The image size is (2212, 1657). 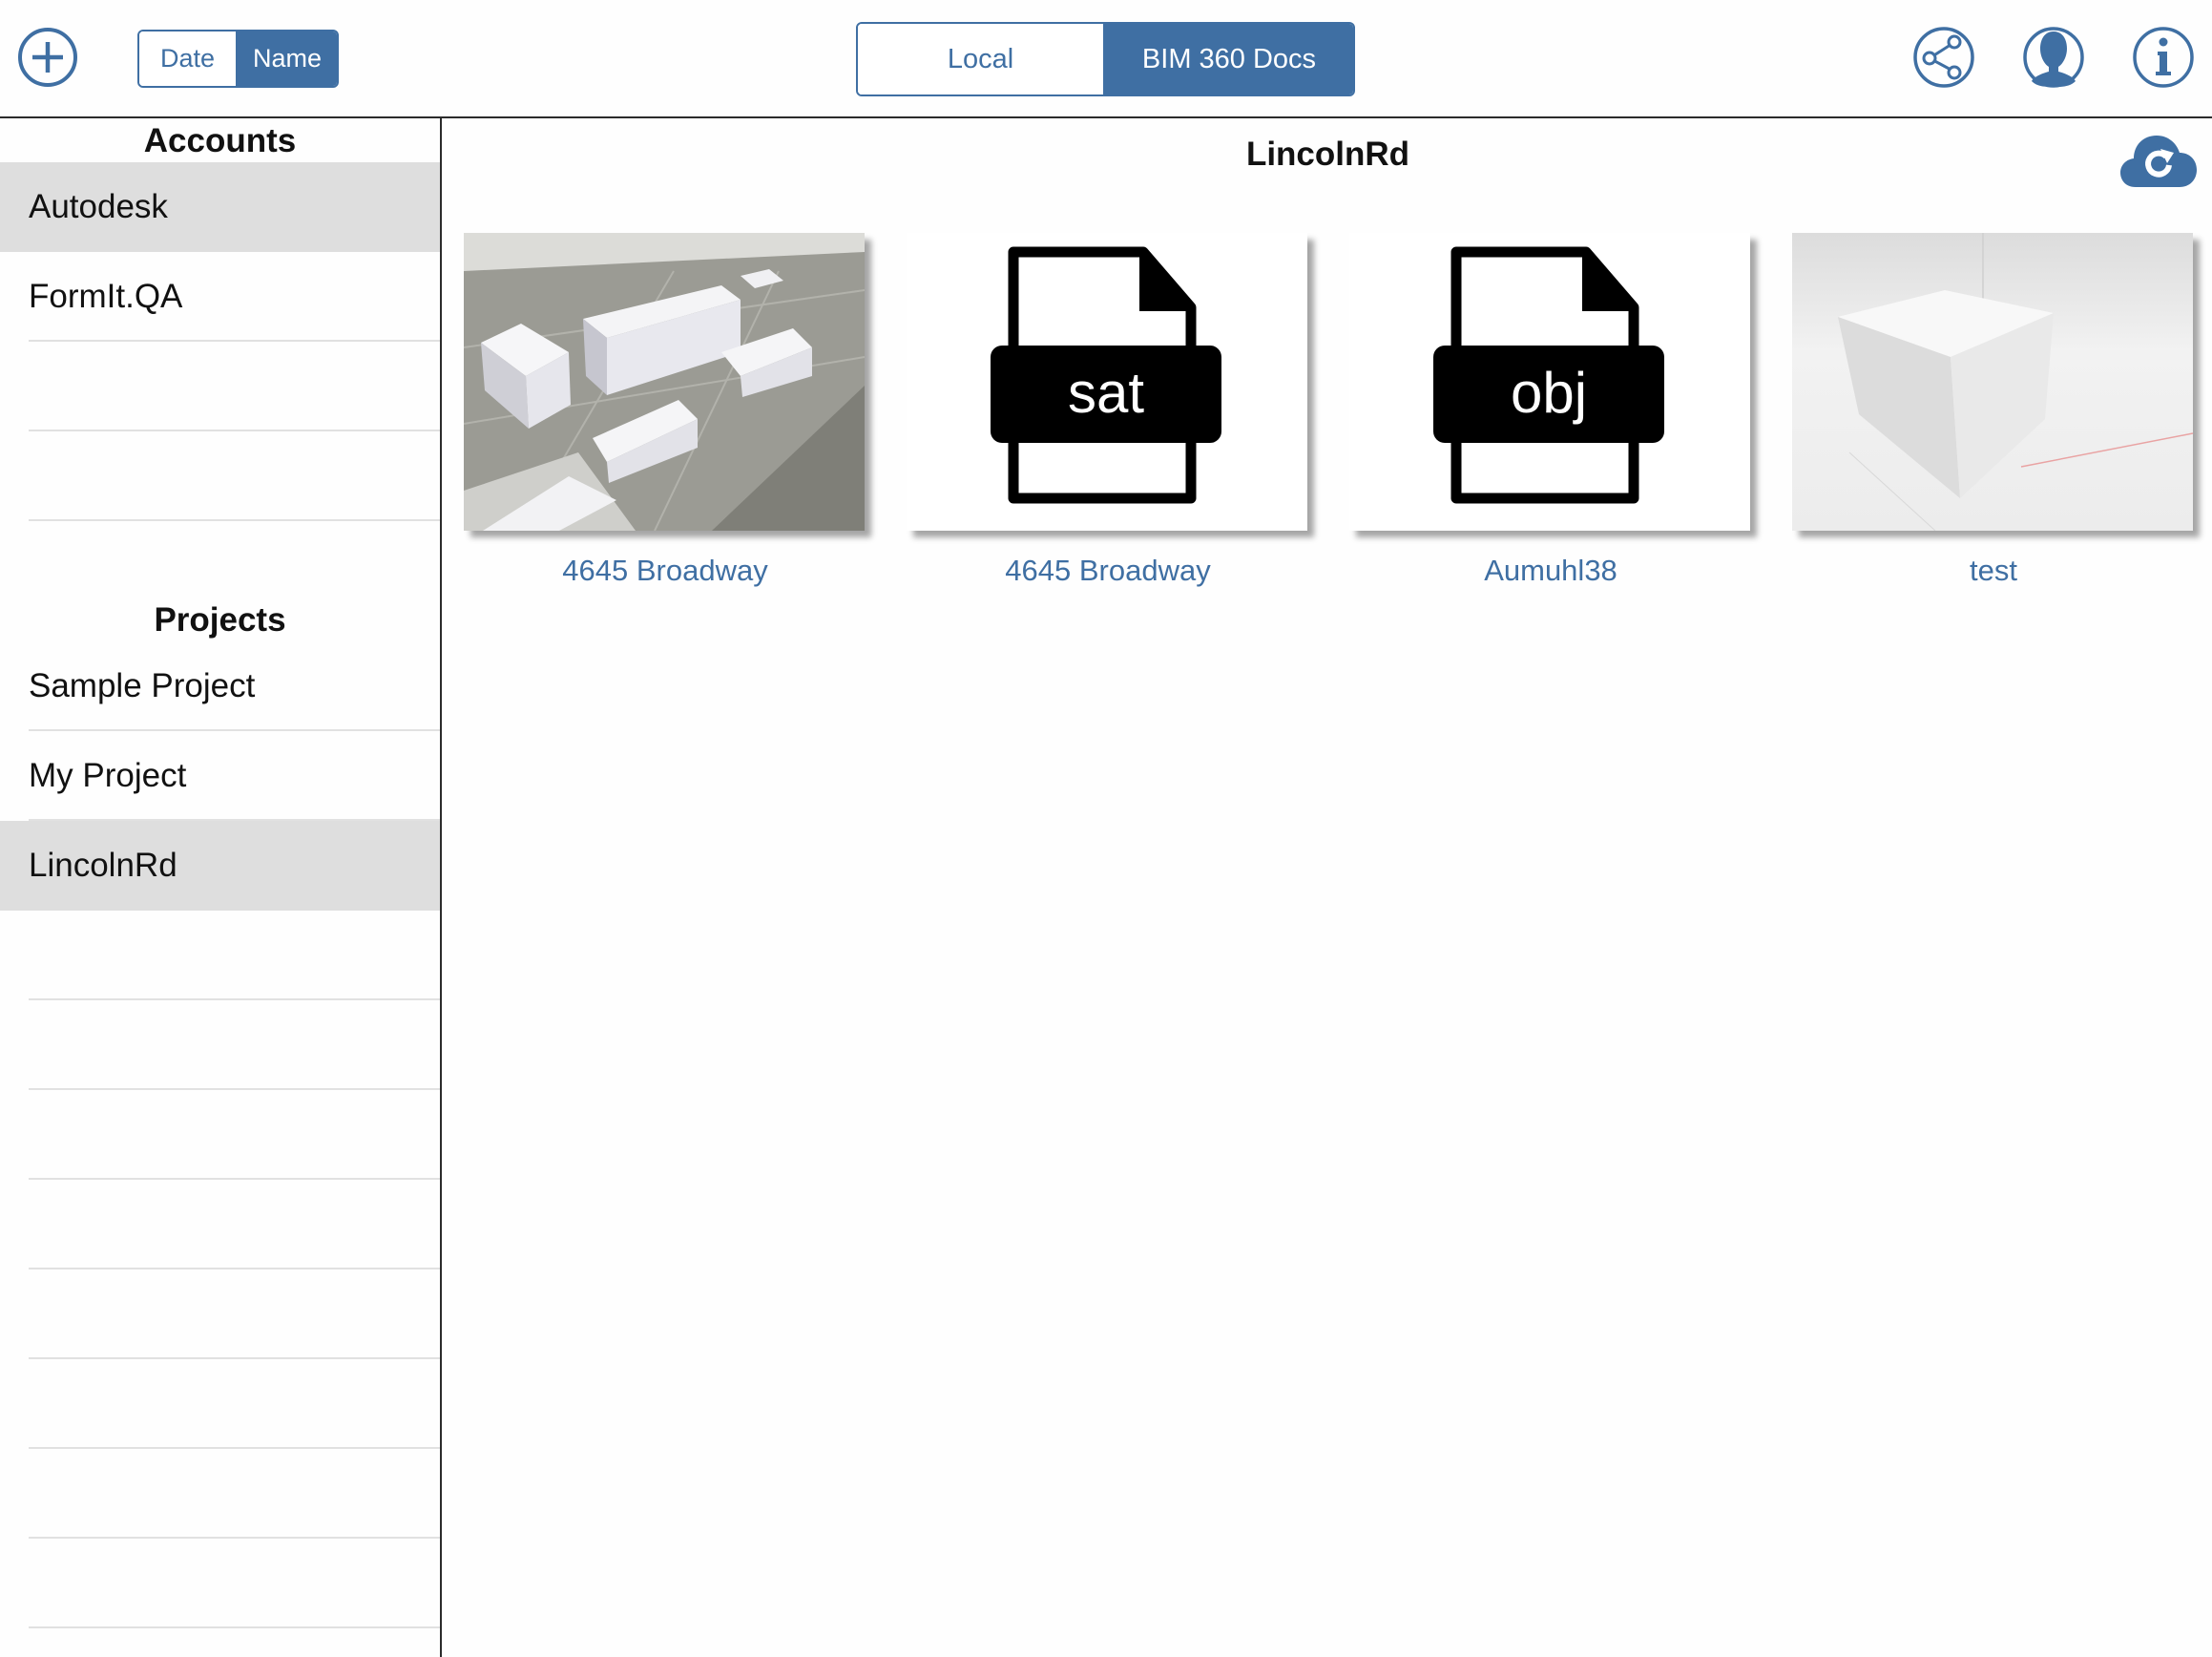 What do you see at coordinates (1327, 154) in the screenshot?
I see `page-title: LincolnRd` at bounding box center [1327, 154].